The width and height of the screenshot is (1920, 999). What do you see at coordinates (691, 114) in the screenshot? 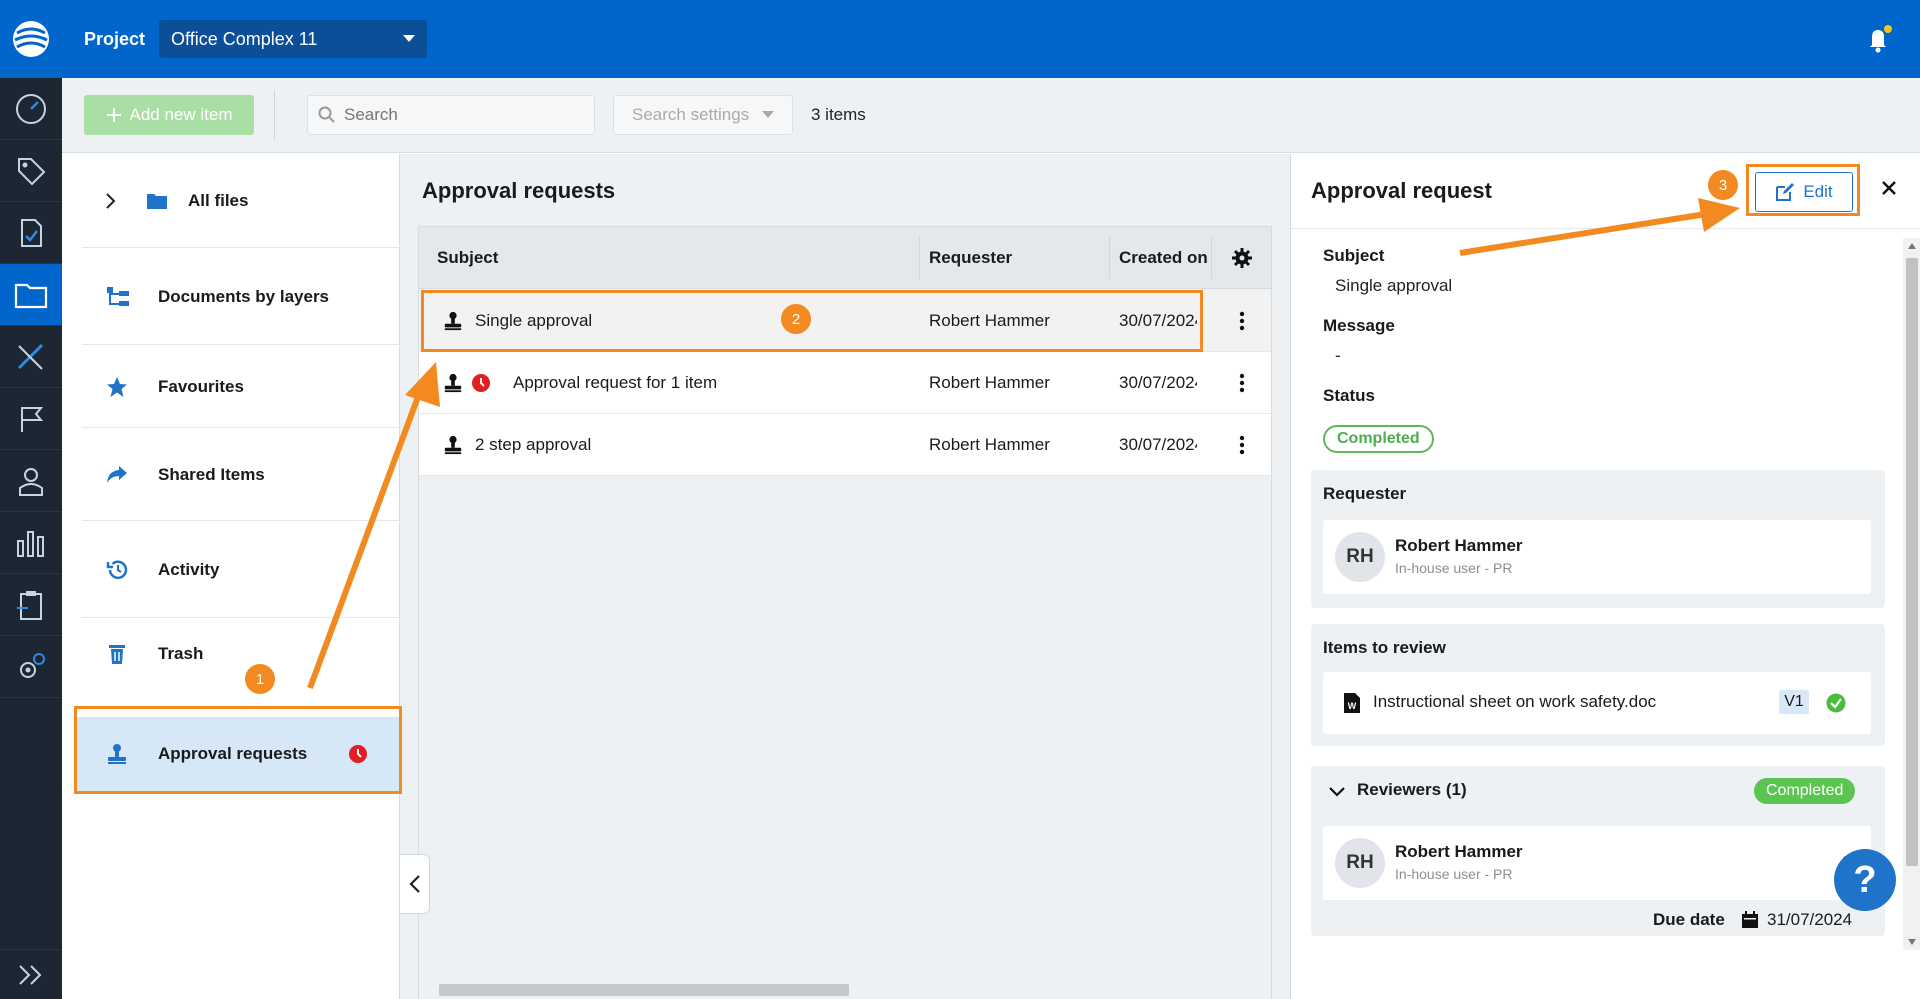
I see `search-settings-label: Search settings` at bounding box center [691, 114].